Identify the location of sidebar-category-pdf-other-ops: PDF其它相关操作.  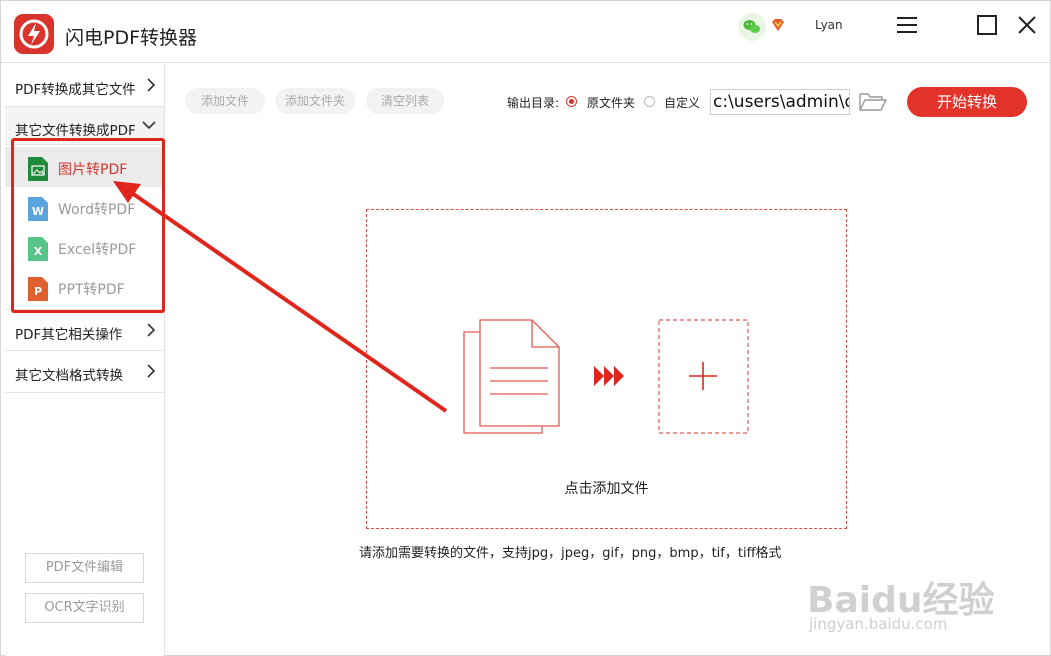
(84, 330).